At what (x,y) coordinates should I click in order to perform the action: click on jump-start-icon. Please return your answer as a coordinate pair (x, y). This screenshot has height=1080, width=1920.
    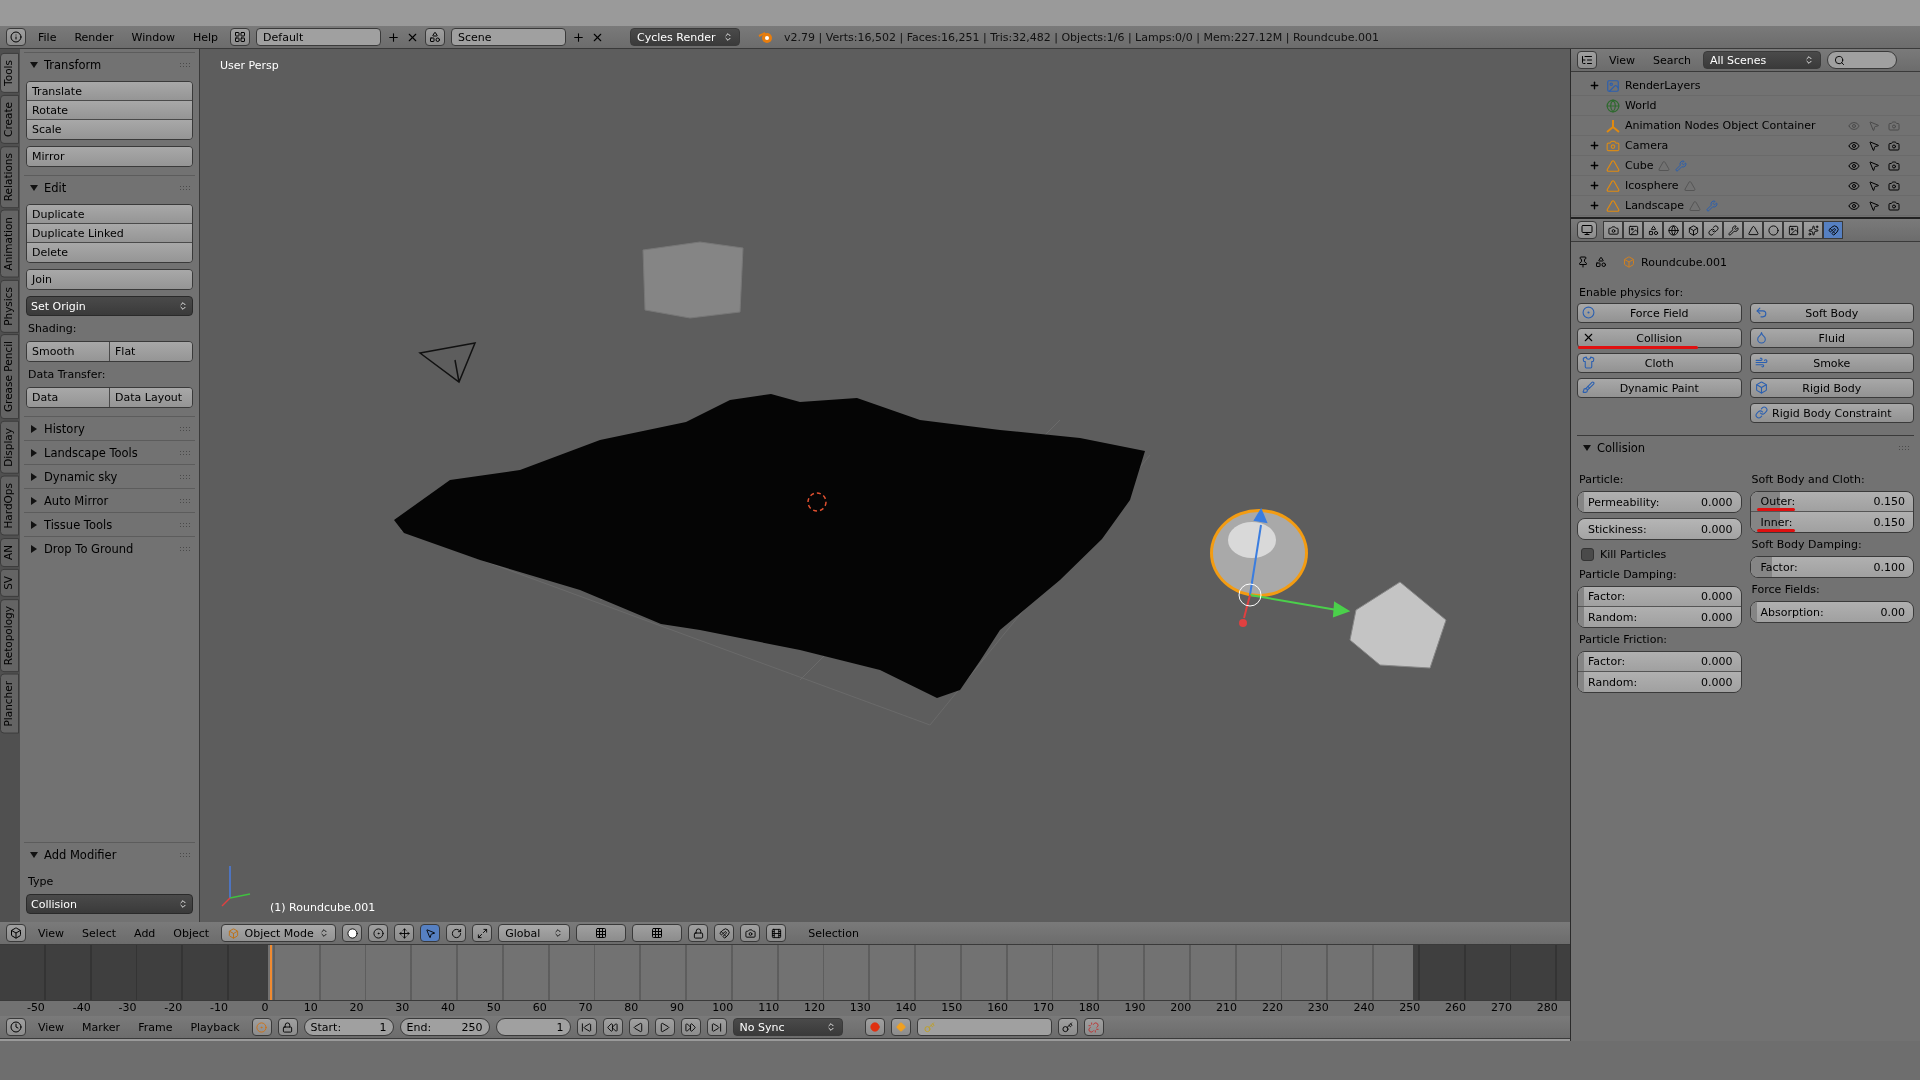
    Looking at the image, I should click on (586, 1027).